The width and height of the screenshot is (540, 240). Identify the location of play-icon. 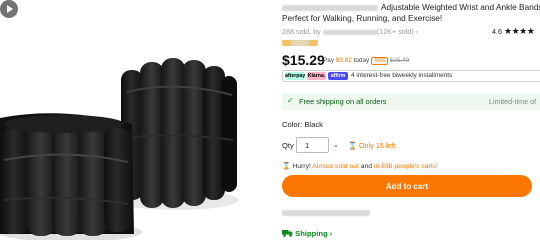
(9, 9).